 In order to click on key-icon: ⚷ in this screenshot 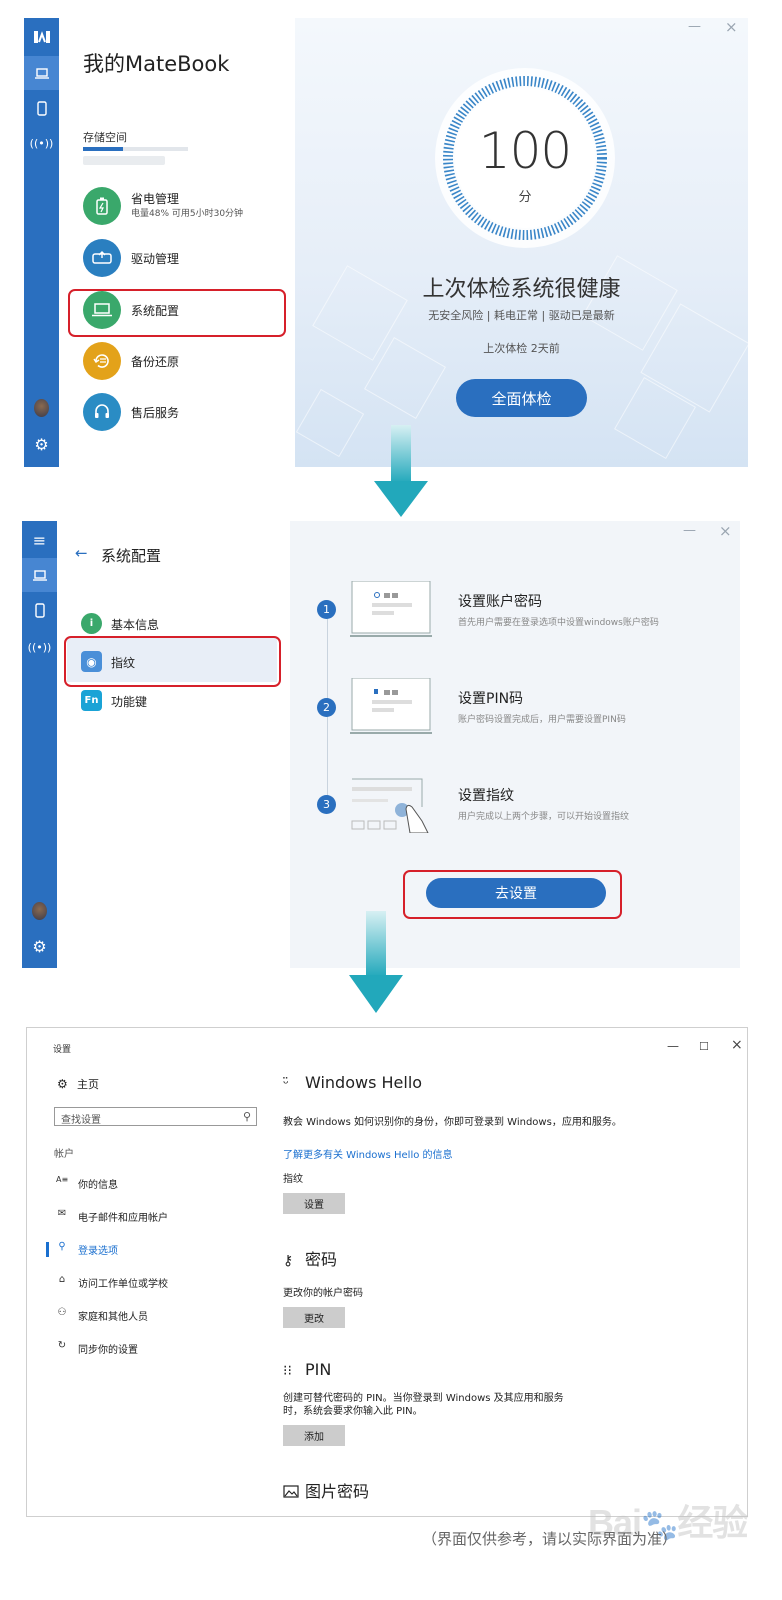, I will do `click(288, 1261)`.